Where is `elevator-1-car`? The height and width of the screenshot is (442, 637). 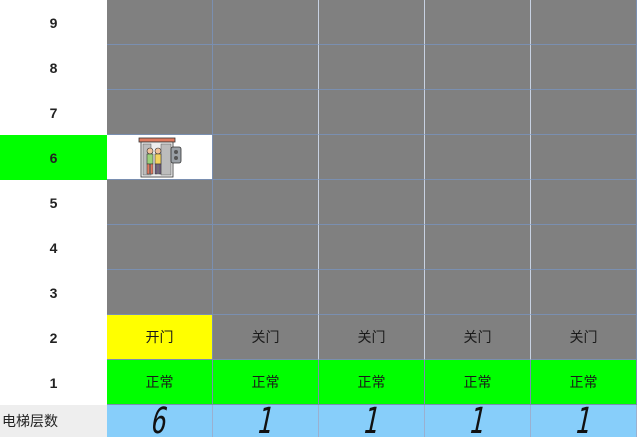
elevator-1-car is located at coordinates (160, 157).